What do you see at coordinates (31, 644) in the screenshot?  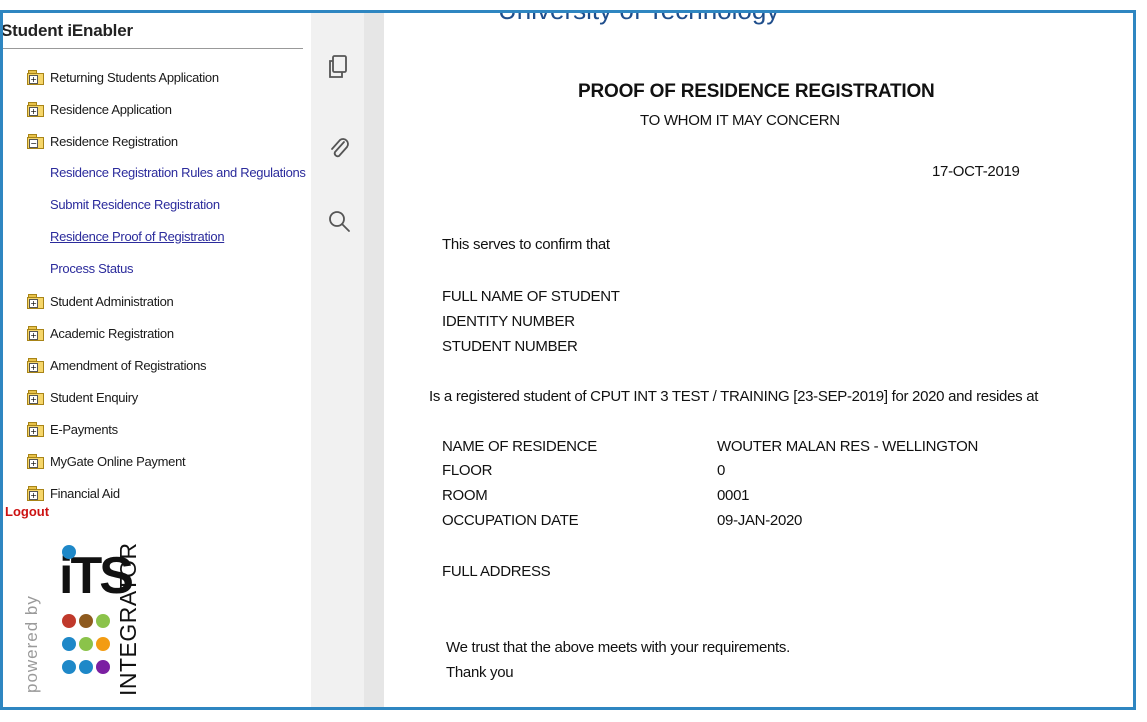 I see `powered-by-text: powered by` at bounding box center [31, 644].